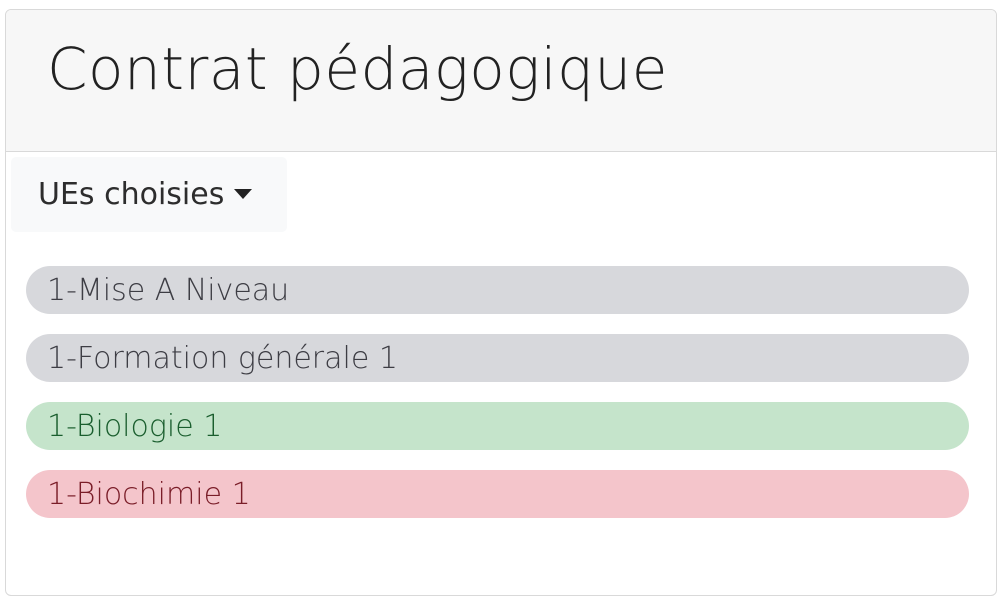 This screenshot has height=604, width=1004. Describe the element at coordinates (168, 290) in the screenshot. I see `list-item-label: 1-Mise A Niveau` at that location.